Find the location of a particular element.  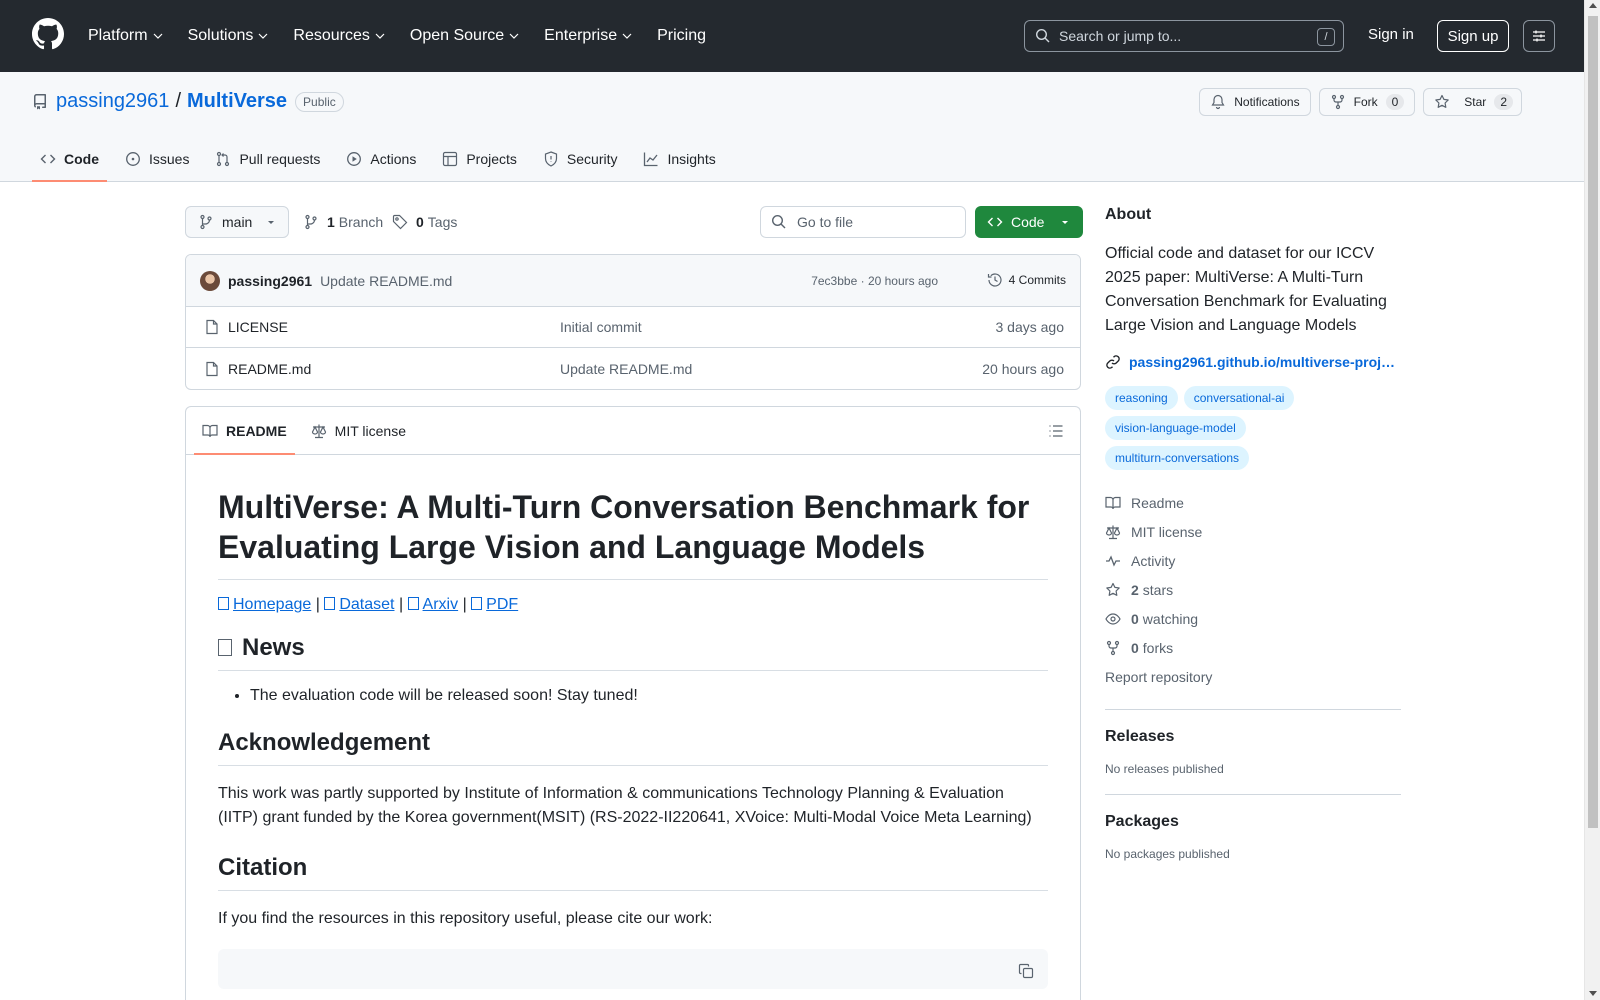

report-repository-link: Report repository is located at coordinates (1253, 676).